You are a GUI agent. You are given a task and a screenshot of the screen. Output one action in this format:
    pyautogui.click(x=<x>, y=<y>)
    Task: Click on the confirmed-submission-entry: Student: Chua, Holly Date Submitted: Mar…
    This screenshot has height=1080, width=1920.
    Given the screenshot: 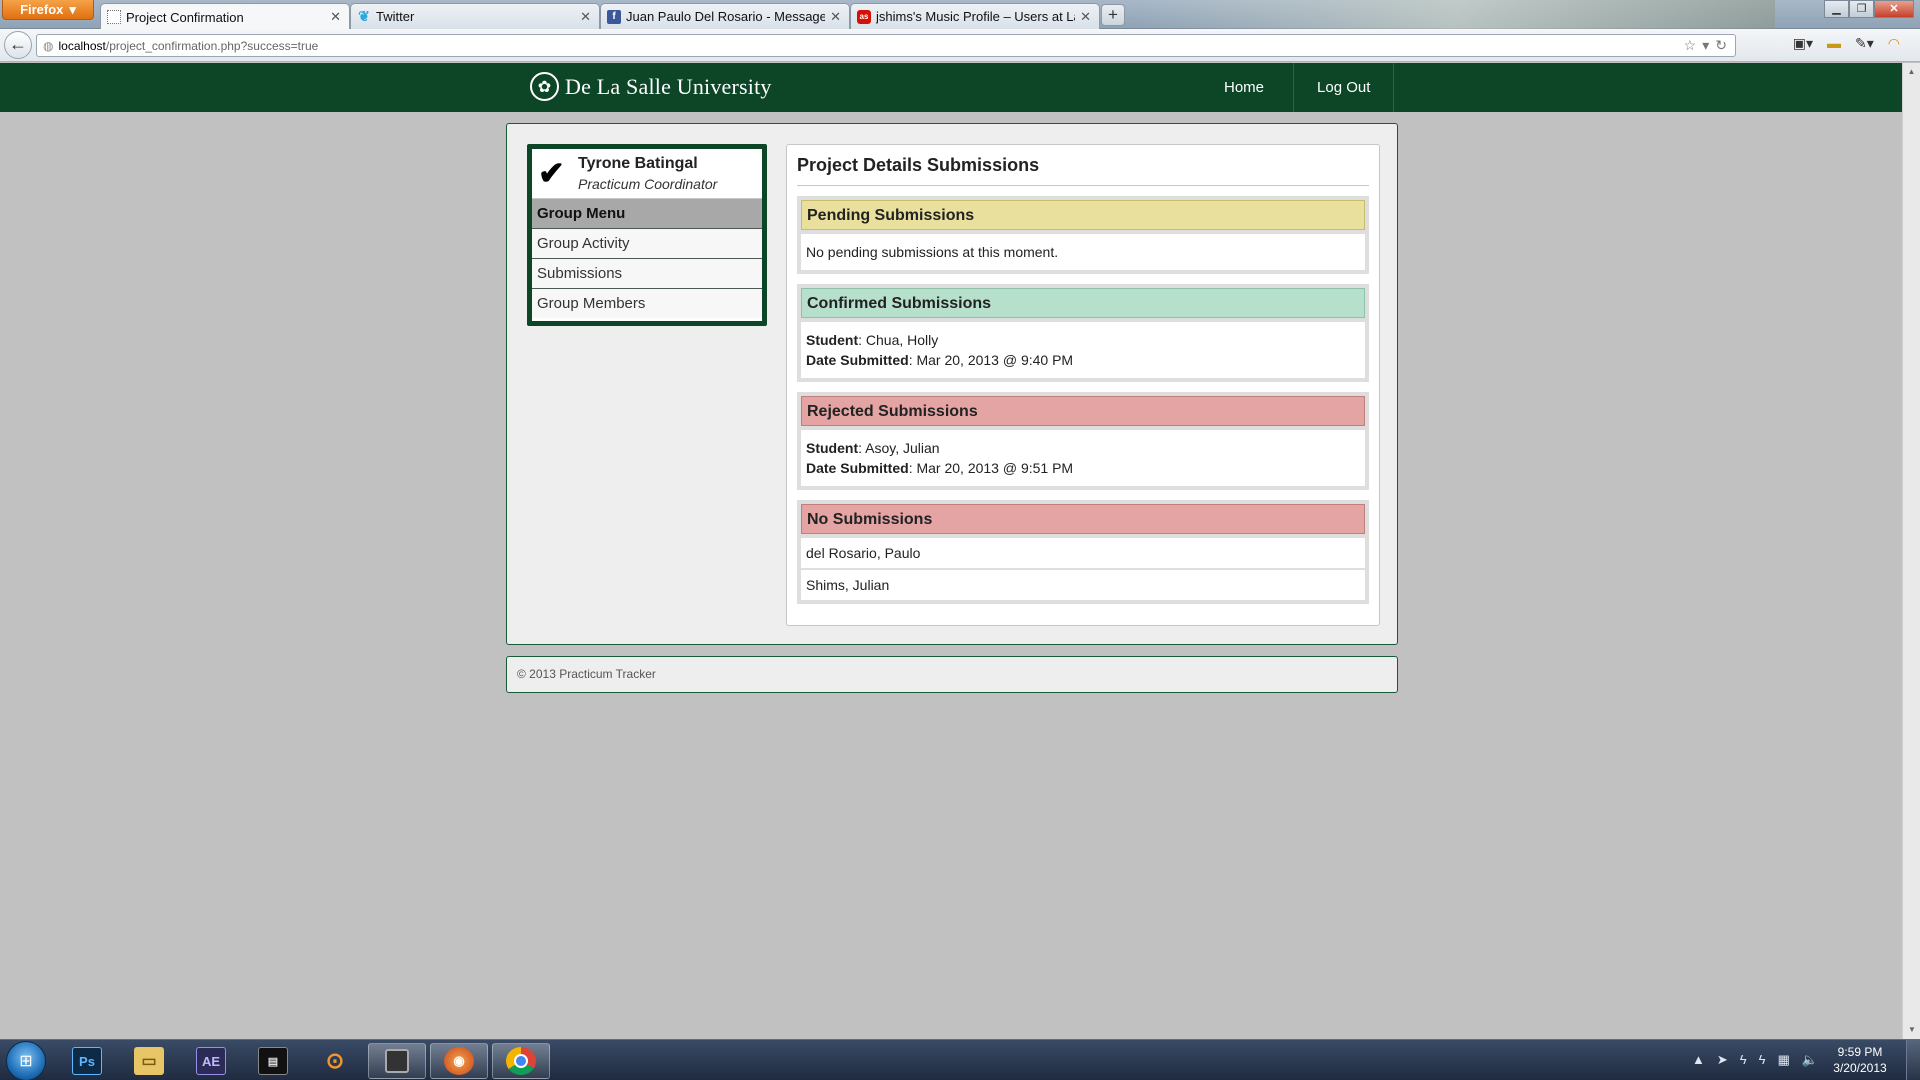 What is the action you would take?
    pyautogui.click(x=1083, y=350)
    